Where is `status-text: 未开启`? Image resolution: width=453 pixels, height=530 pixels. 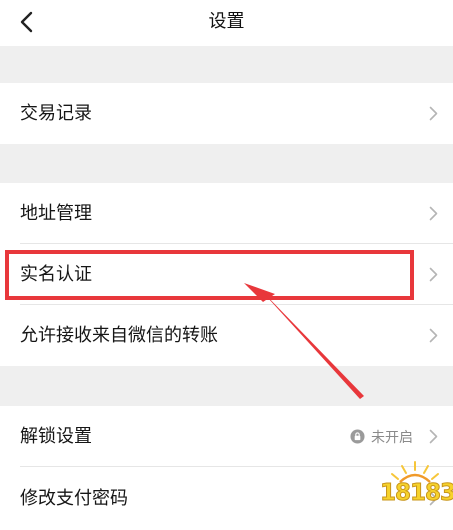 status-text: 未开启 is located at coordinates (392, 437).